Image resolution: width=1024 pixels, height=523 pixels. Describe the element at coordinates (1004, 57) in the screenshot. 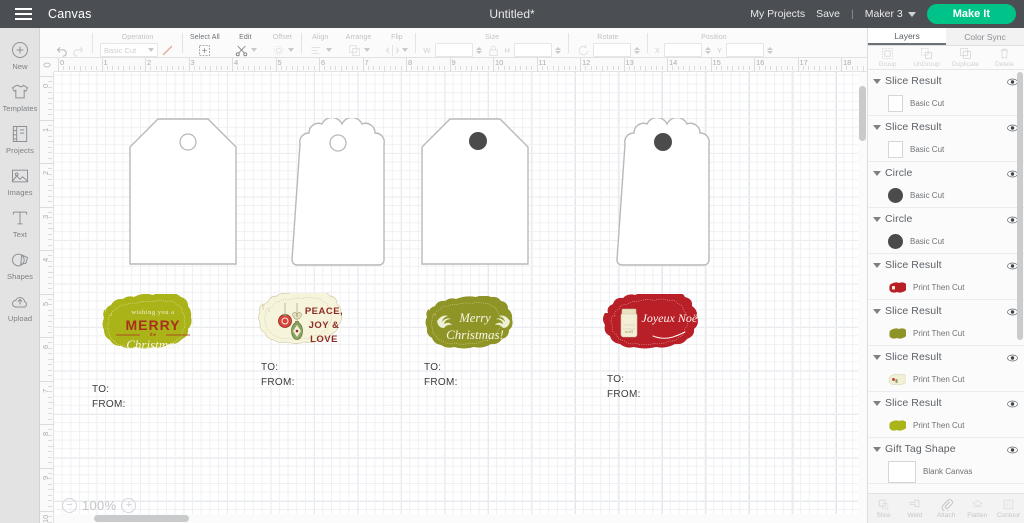

I see `delete-button: Delete` at that location.